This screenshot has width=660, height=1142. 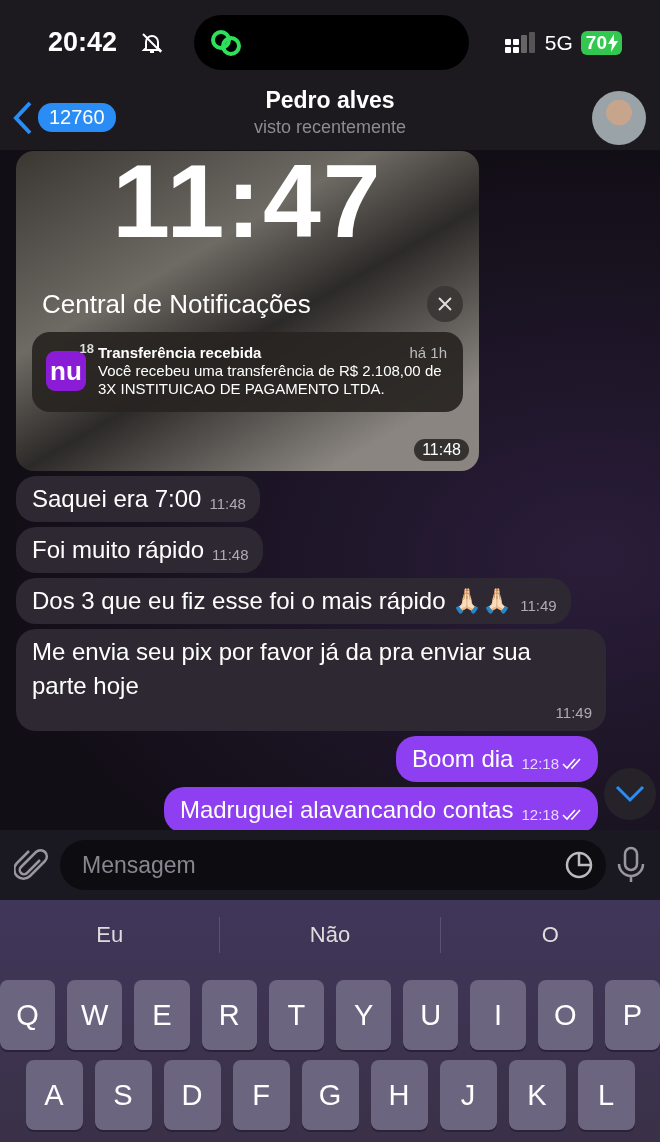 I want to click on keyboard-key: K, so click(x=537, y=1095).